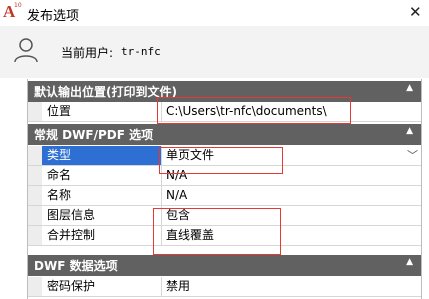  What do you see at coordinates (254, 110) in the screenshot?
I see `highlight-box-location` at bounding box center [254, 110].